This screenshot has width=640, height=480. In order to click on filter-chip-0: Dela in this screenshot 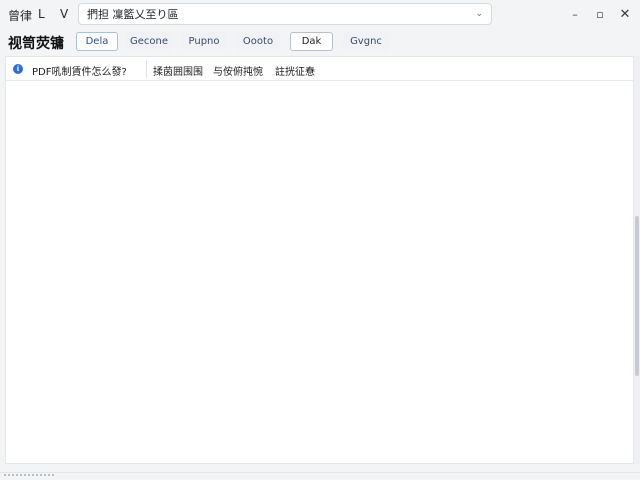, I will do `click(97, 41)`.